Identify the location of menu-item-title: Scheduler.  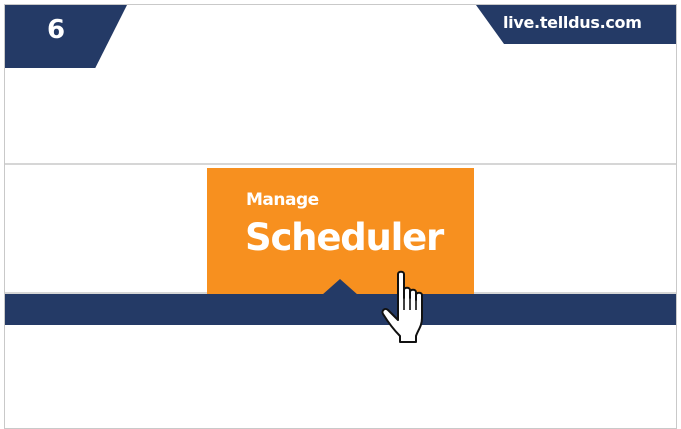
(344, 237).